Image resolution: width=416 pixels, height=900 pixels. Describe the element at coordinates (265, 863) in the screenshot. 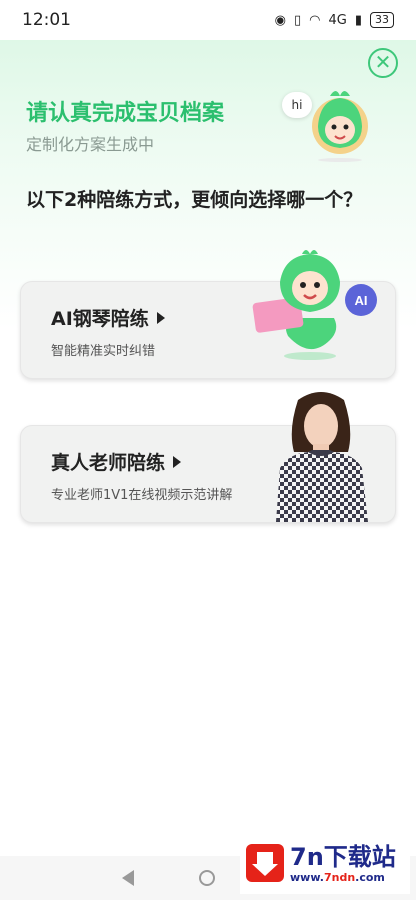

I see `download-logo-icon` at that location.